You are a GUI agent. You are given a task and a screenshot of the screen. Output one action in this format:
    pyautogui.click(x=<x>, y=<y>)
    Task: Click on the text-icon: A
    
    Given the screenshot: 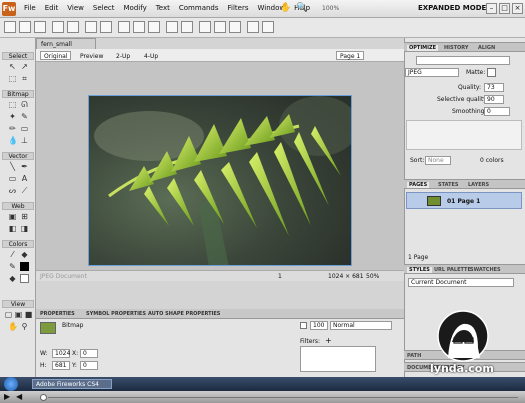 What is the action you would take?
    pyautogui.click(x=24, y=178)
    